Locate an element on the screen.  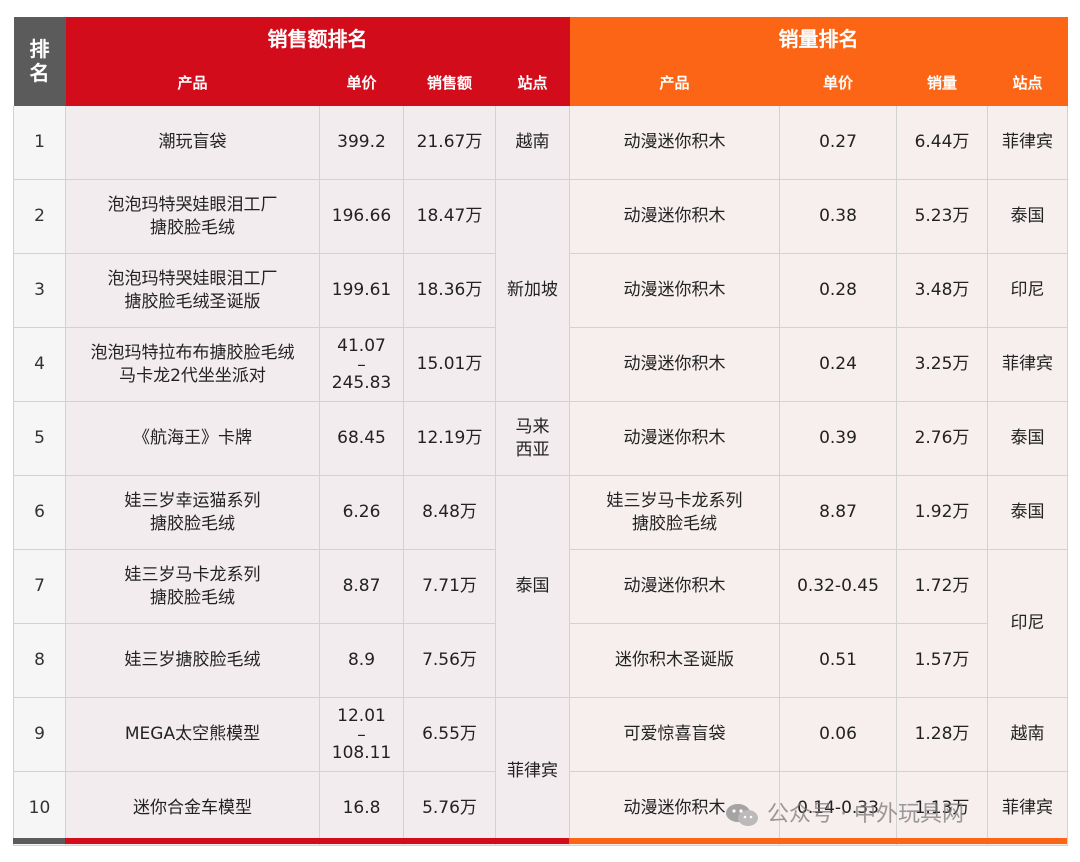
sales-amount: 18.36万 is located at coordinates (449, 290).